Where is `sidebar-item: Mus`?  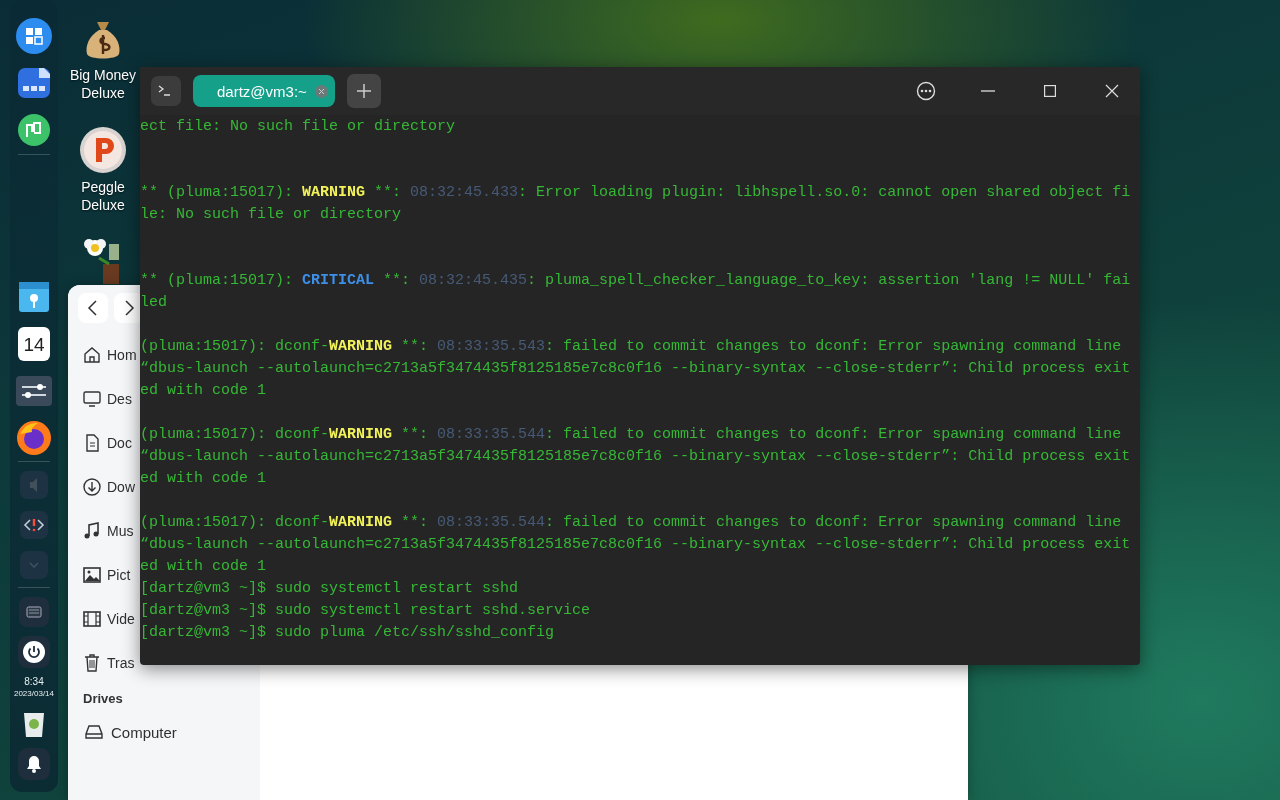
sidebar-item: Mus is located at coordinates (109, 531).